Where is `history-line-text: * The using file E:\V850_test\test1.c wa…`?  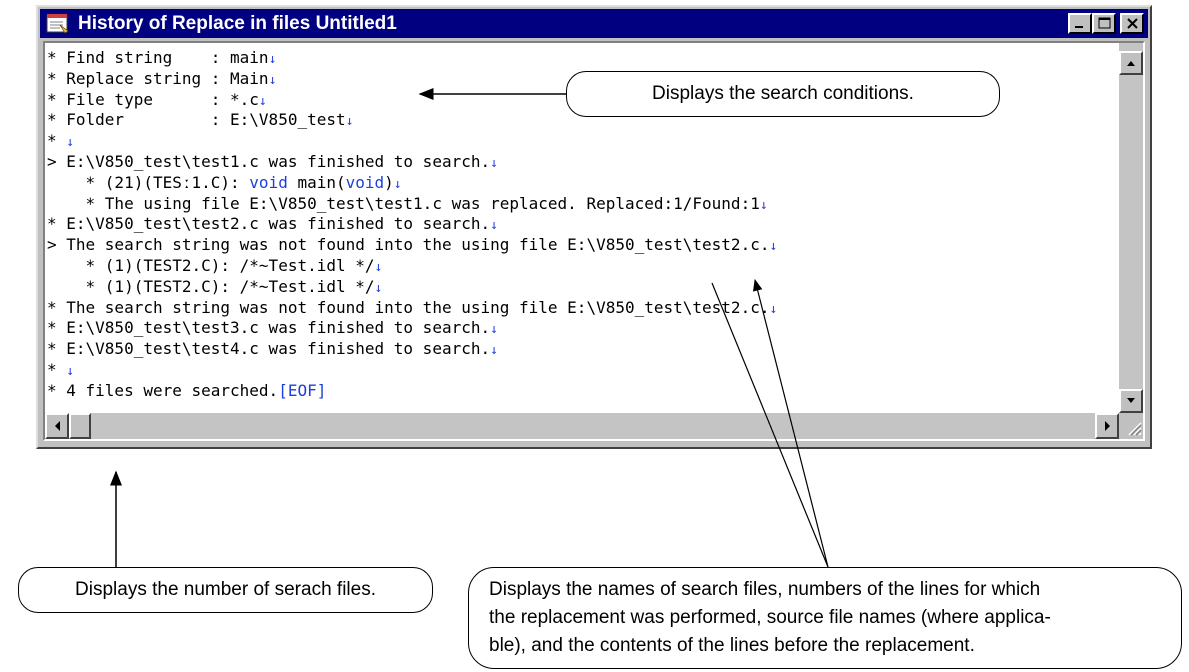
history-line-text: * The using file E:\V850_test\test1.c wa… is located at coordinates (403, 203).